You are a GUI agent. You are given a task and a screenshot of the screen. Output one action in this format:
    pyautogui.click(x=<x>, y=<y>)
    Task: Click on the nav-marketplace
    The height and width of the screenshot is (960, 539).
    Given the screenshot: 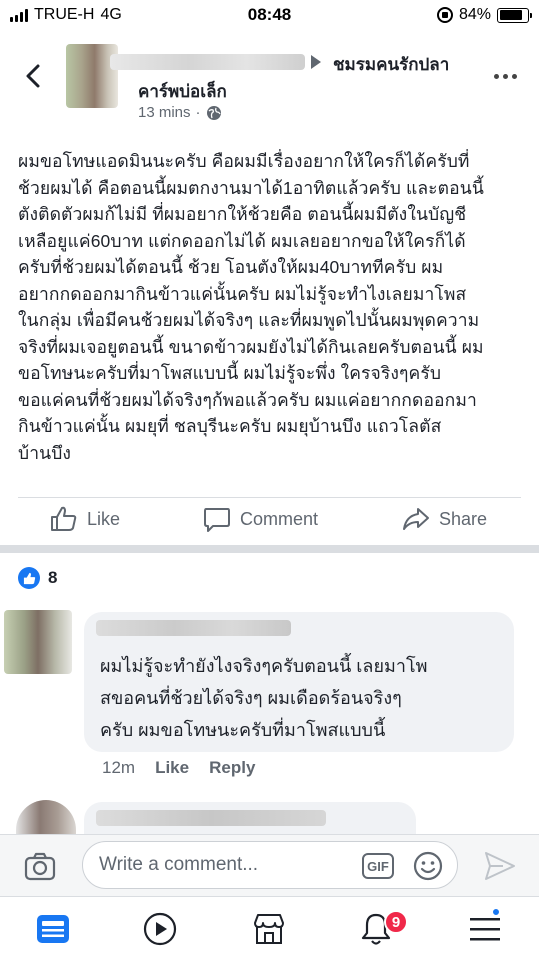 What is the action you would take?
    pyautogui.click(x=269, y=929)
    